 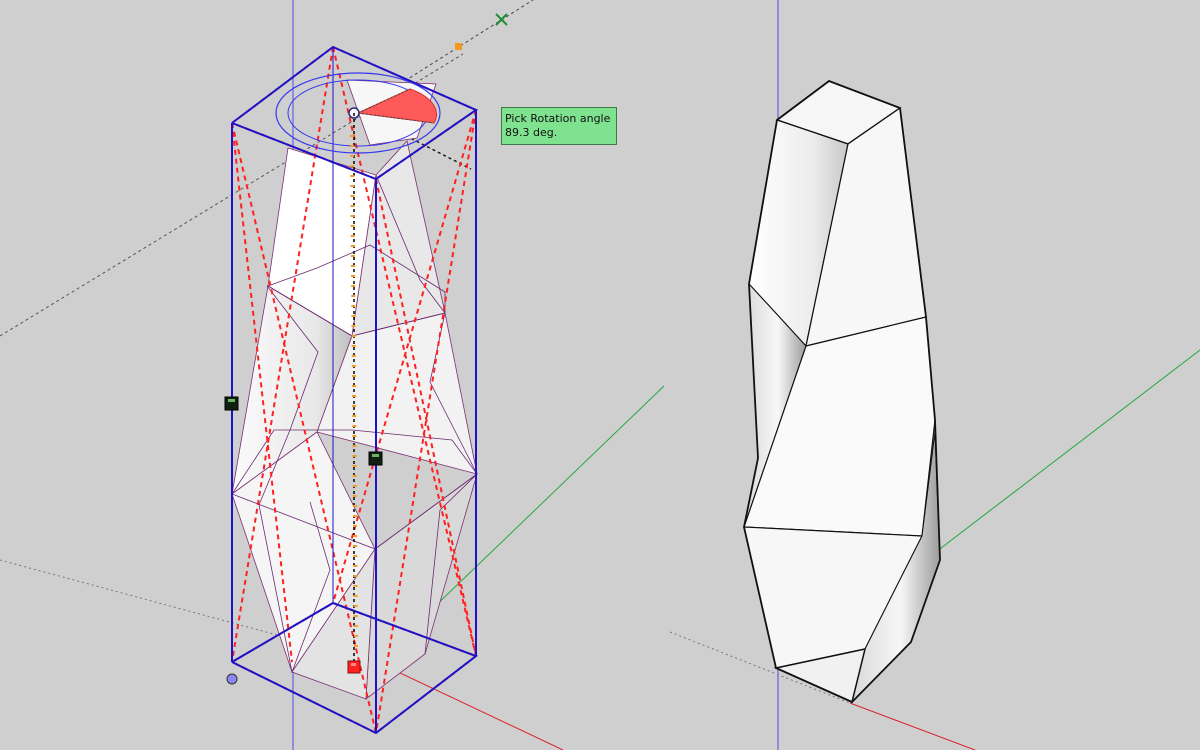 What do you see at coordinates (558, 118) in the screenshot?
I see `tooltip-title: Pick Rotation angle` at bounding box center [558, 118].